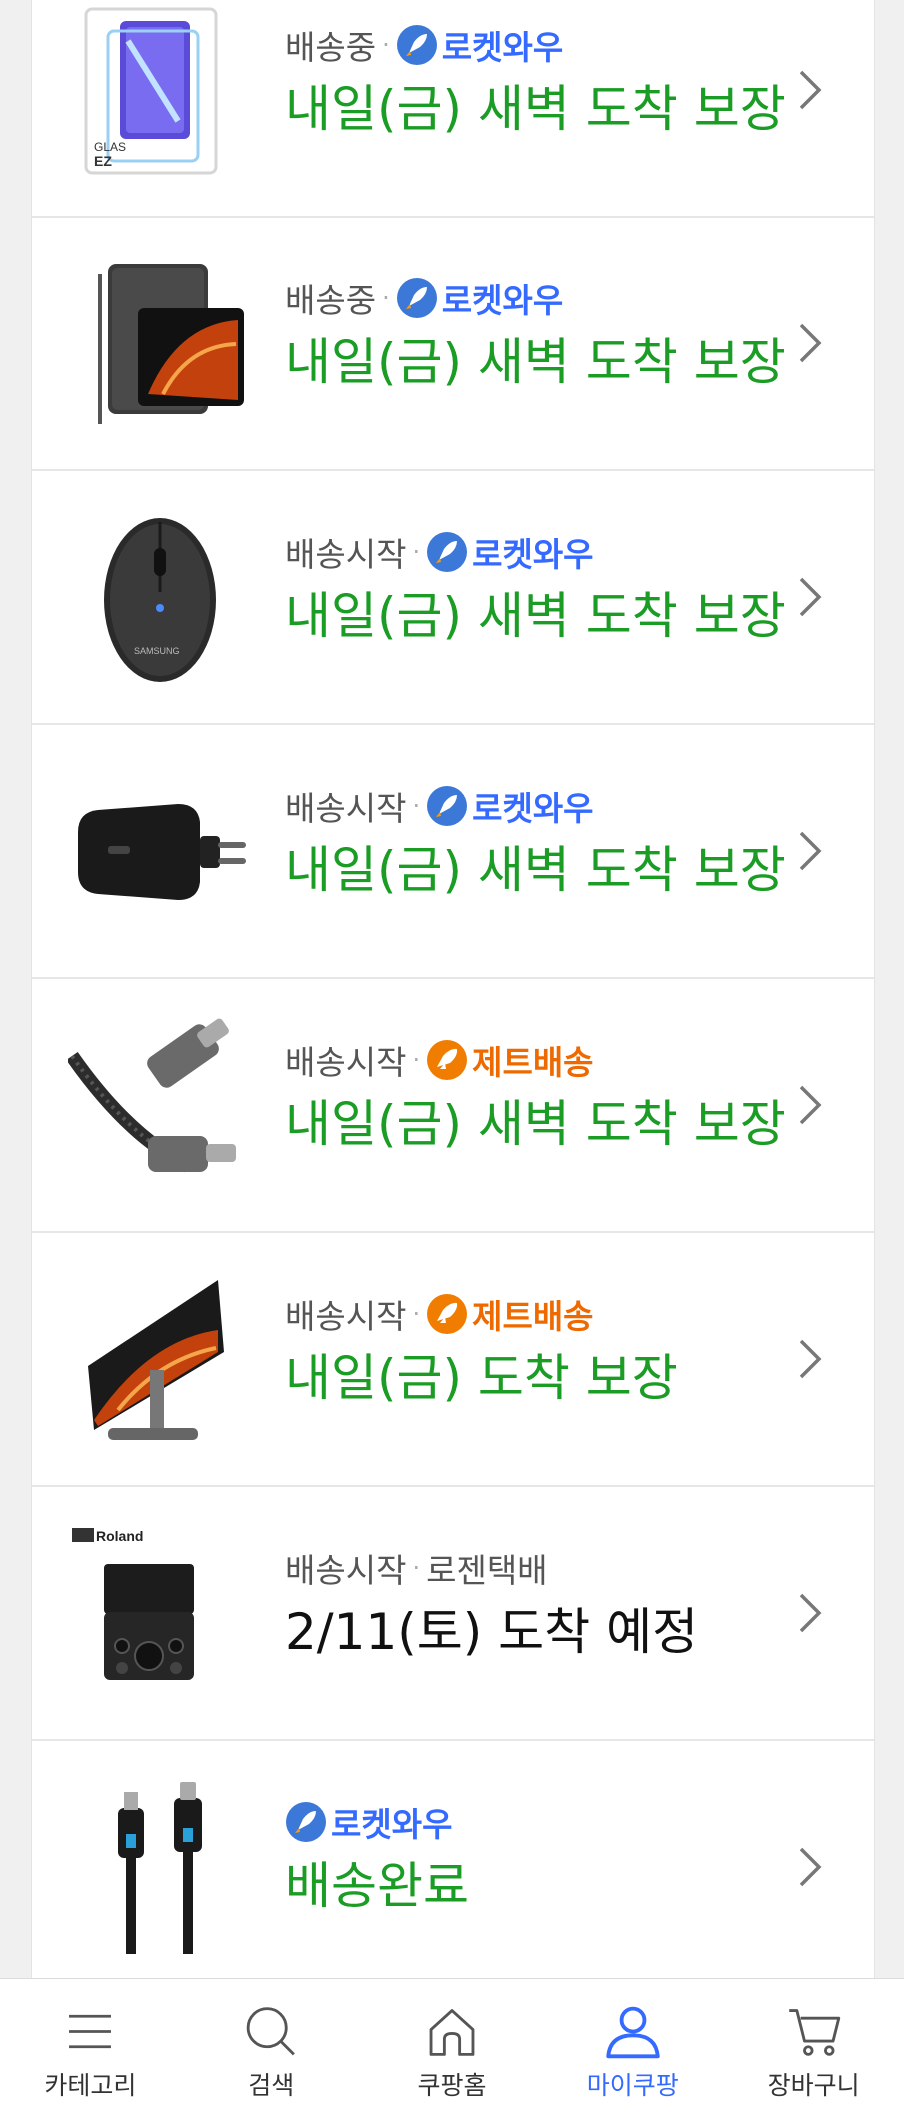  I want to click on screen-protector-icon: GLAS EZ, so click(158, 91).